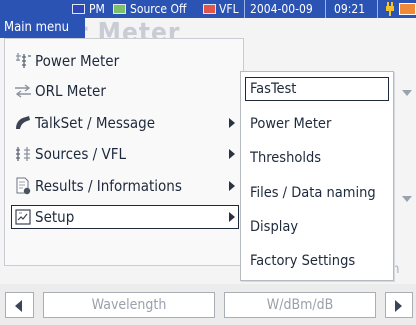 The height and width of the screenshot is (325, 416). What do you see at coordinates (124, 217) in the screenshot?
I see `menu-item-setup: Setup` at bounding box center [124, 217].